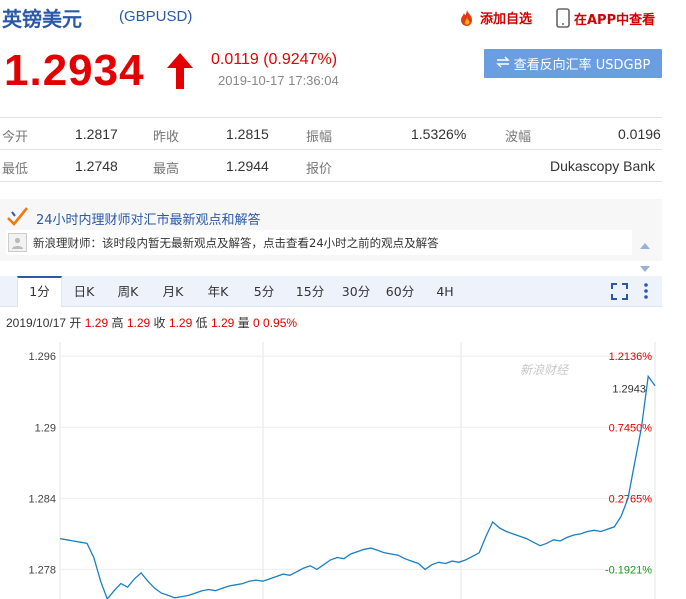 This screenshot has width=686, height=599. Describe the element at coordinates (247, 134) in the screenshot. I see `prev-close-value: 1.2815` at that location.